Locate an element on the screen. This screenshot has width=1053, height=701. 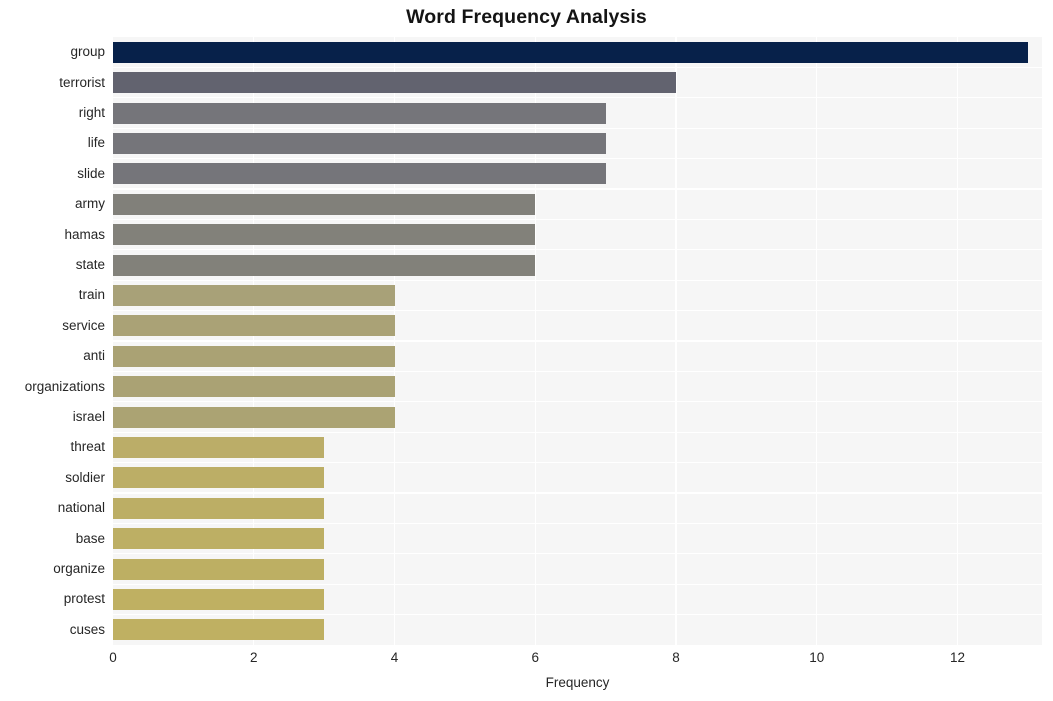
bar-soldier is located at coordinates (219, 478).